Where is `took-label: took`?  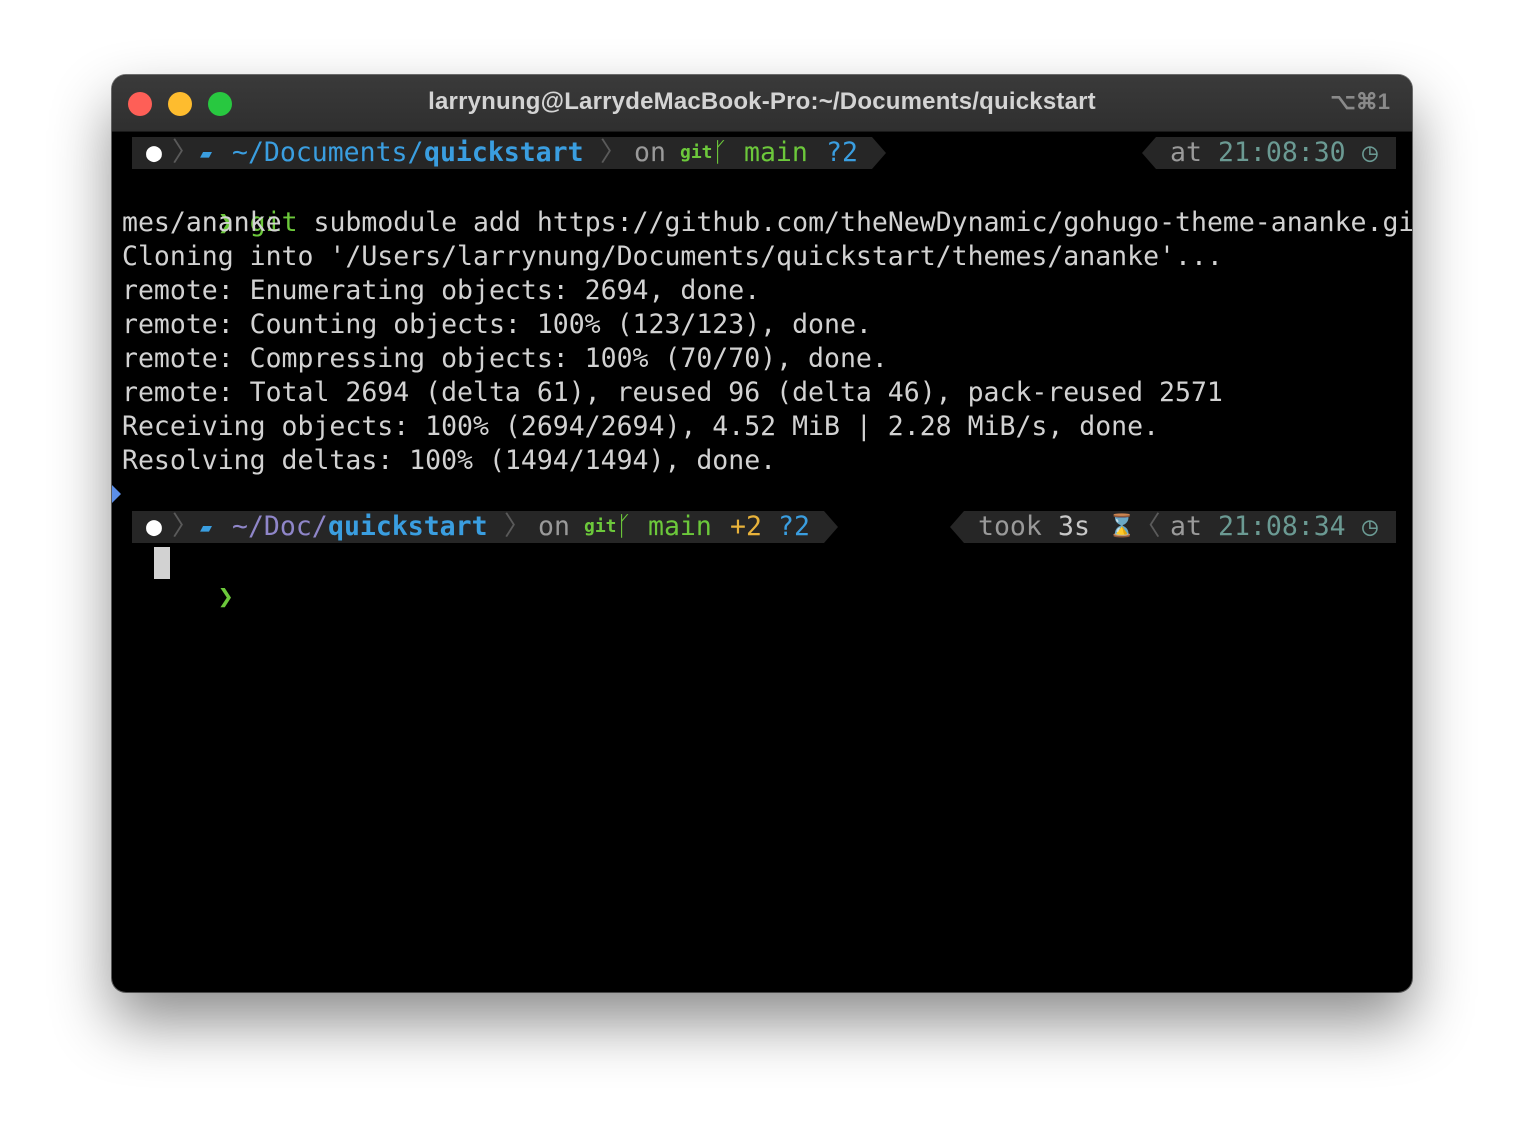
took-label: took is located at coordinates (1010, 526).